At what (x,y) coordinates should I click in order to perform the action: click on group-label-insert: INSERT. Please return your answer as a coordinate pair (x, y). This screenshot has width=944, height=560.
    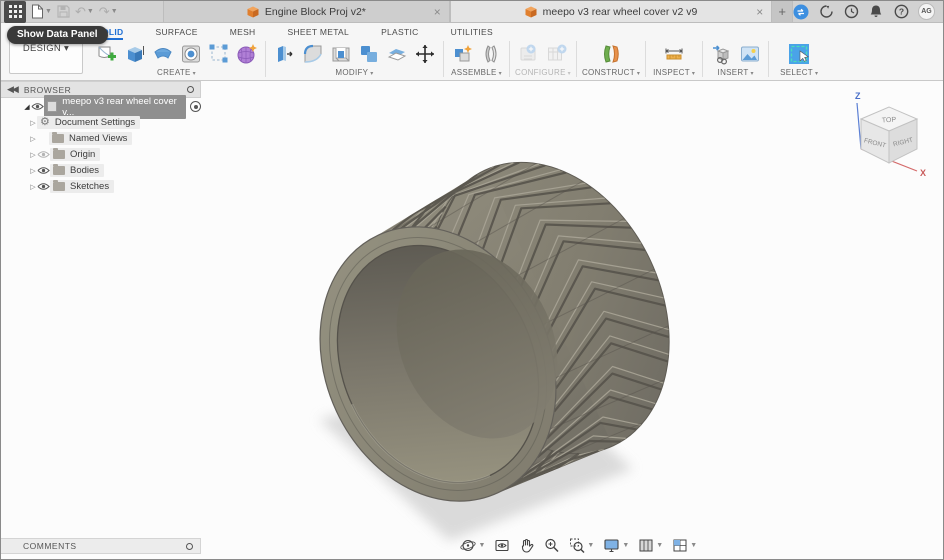
    Looking at the image, I should click on (736, 72).